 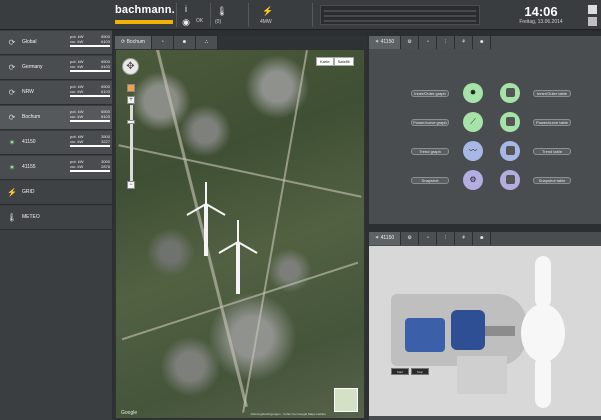 I want to click on clock-time: 14:06, so click(x=541, y=11).